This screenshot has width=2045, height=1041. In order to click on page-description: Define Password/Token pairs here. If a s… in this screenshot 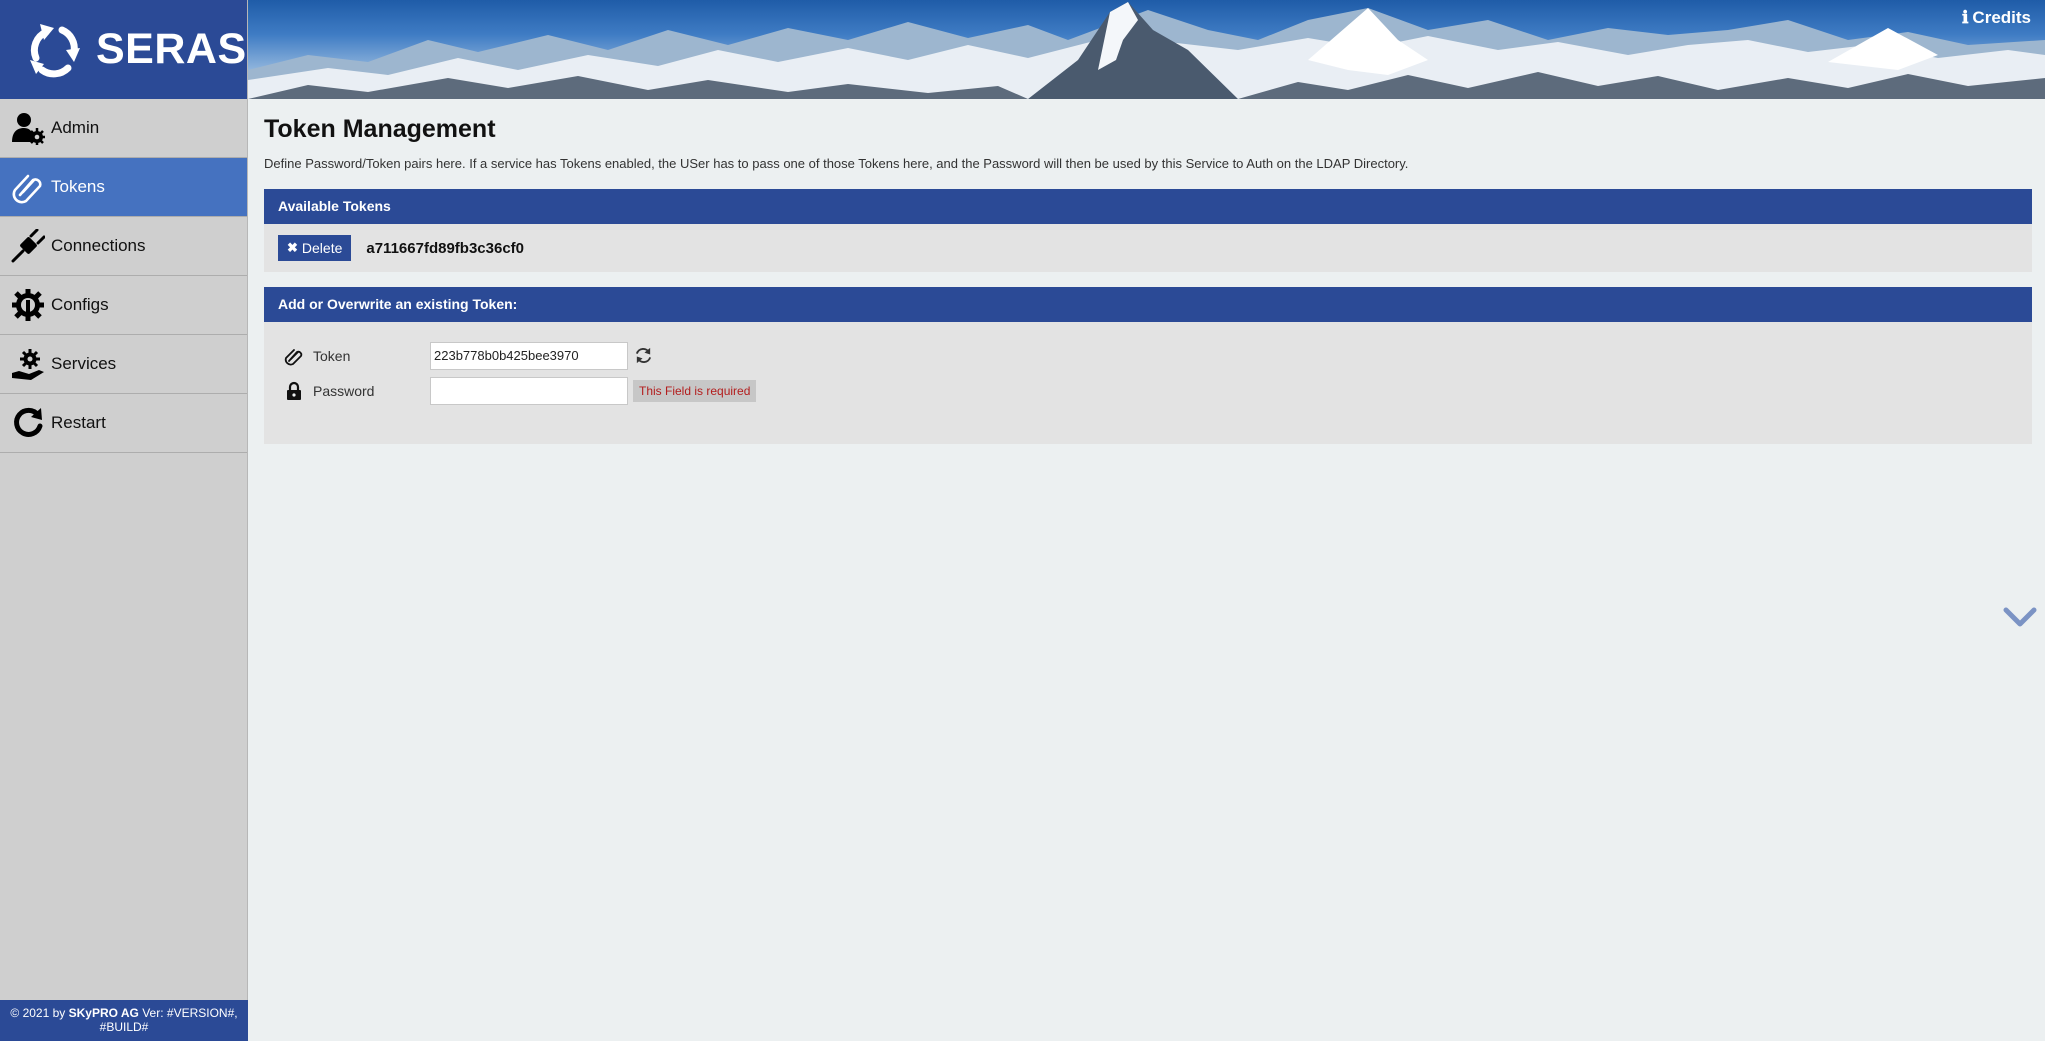, I will do `click(836, 163)`.